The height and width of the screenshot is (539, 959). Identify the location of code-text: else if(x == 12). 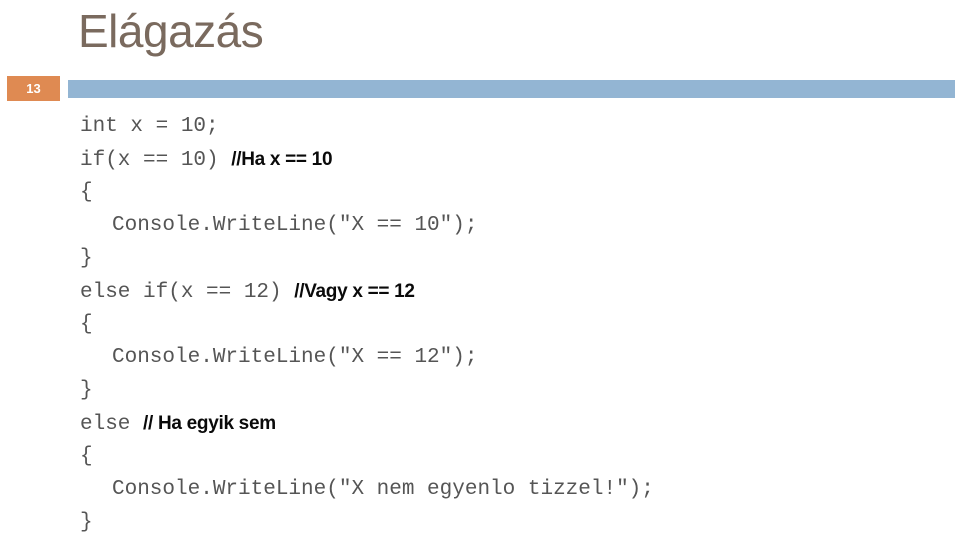
(187, 292).